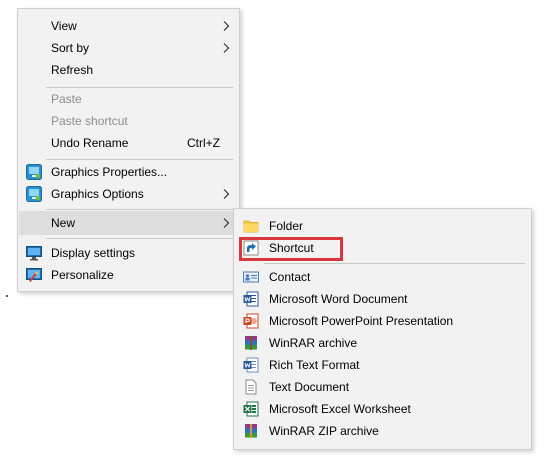 The width and height of the screenshot is (558, 464). I want to click on text-document-icon, so click(251, 387).